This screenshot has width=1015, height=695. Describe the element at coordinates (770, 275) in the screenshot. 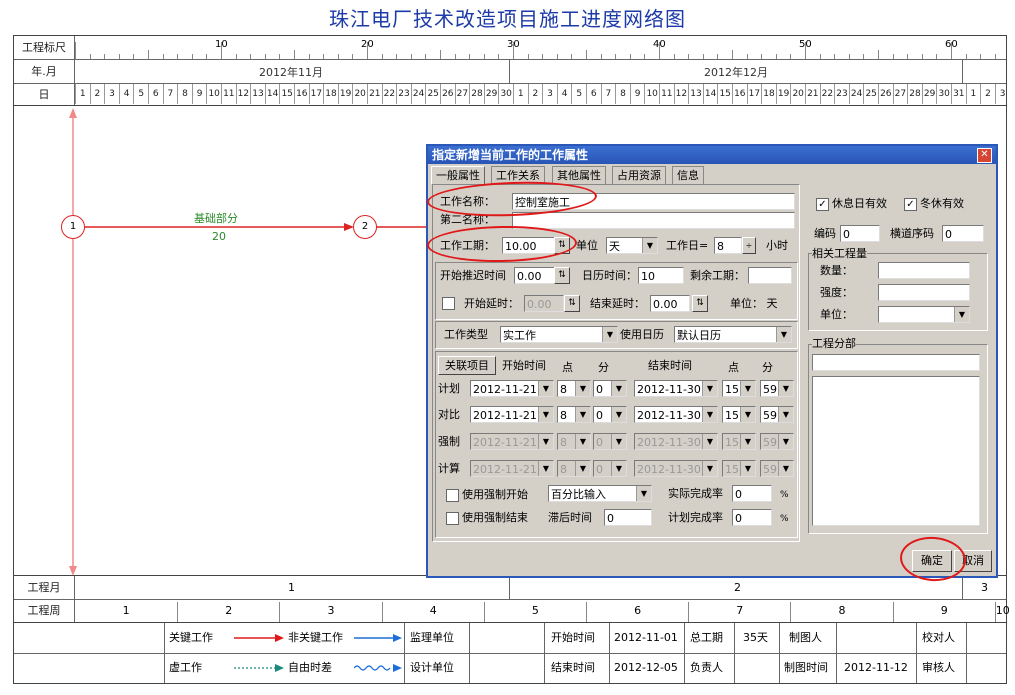

I see `remaining-field` at that location.